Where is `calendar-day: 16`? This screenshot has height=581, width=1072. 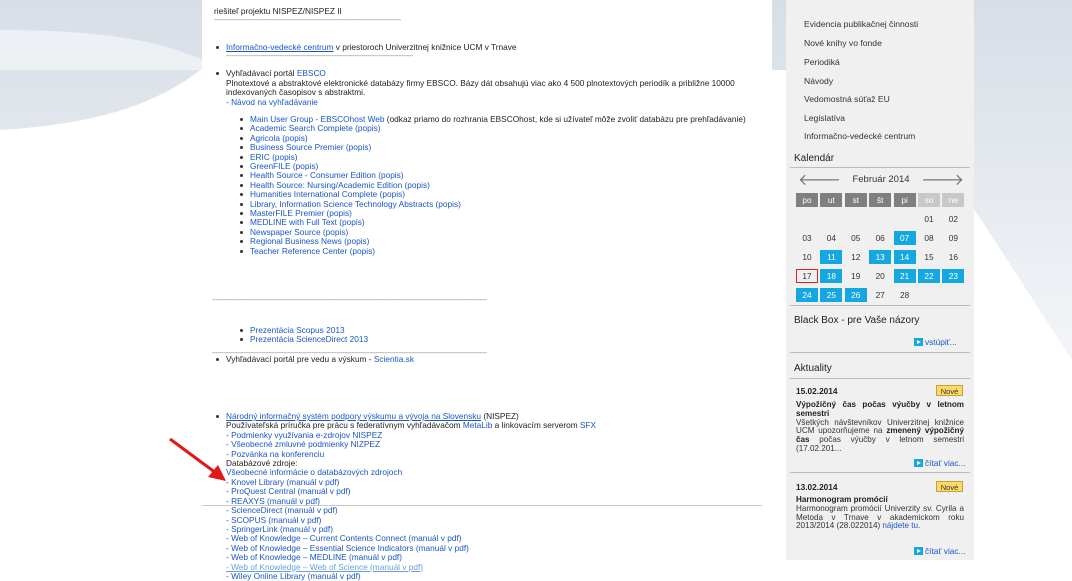 calendar-day: 16 is located at coordinates (953, 257).